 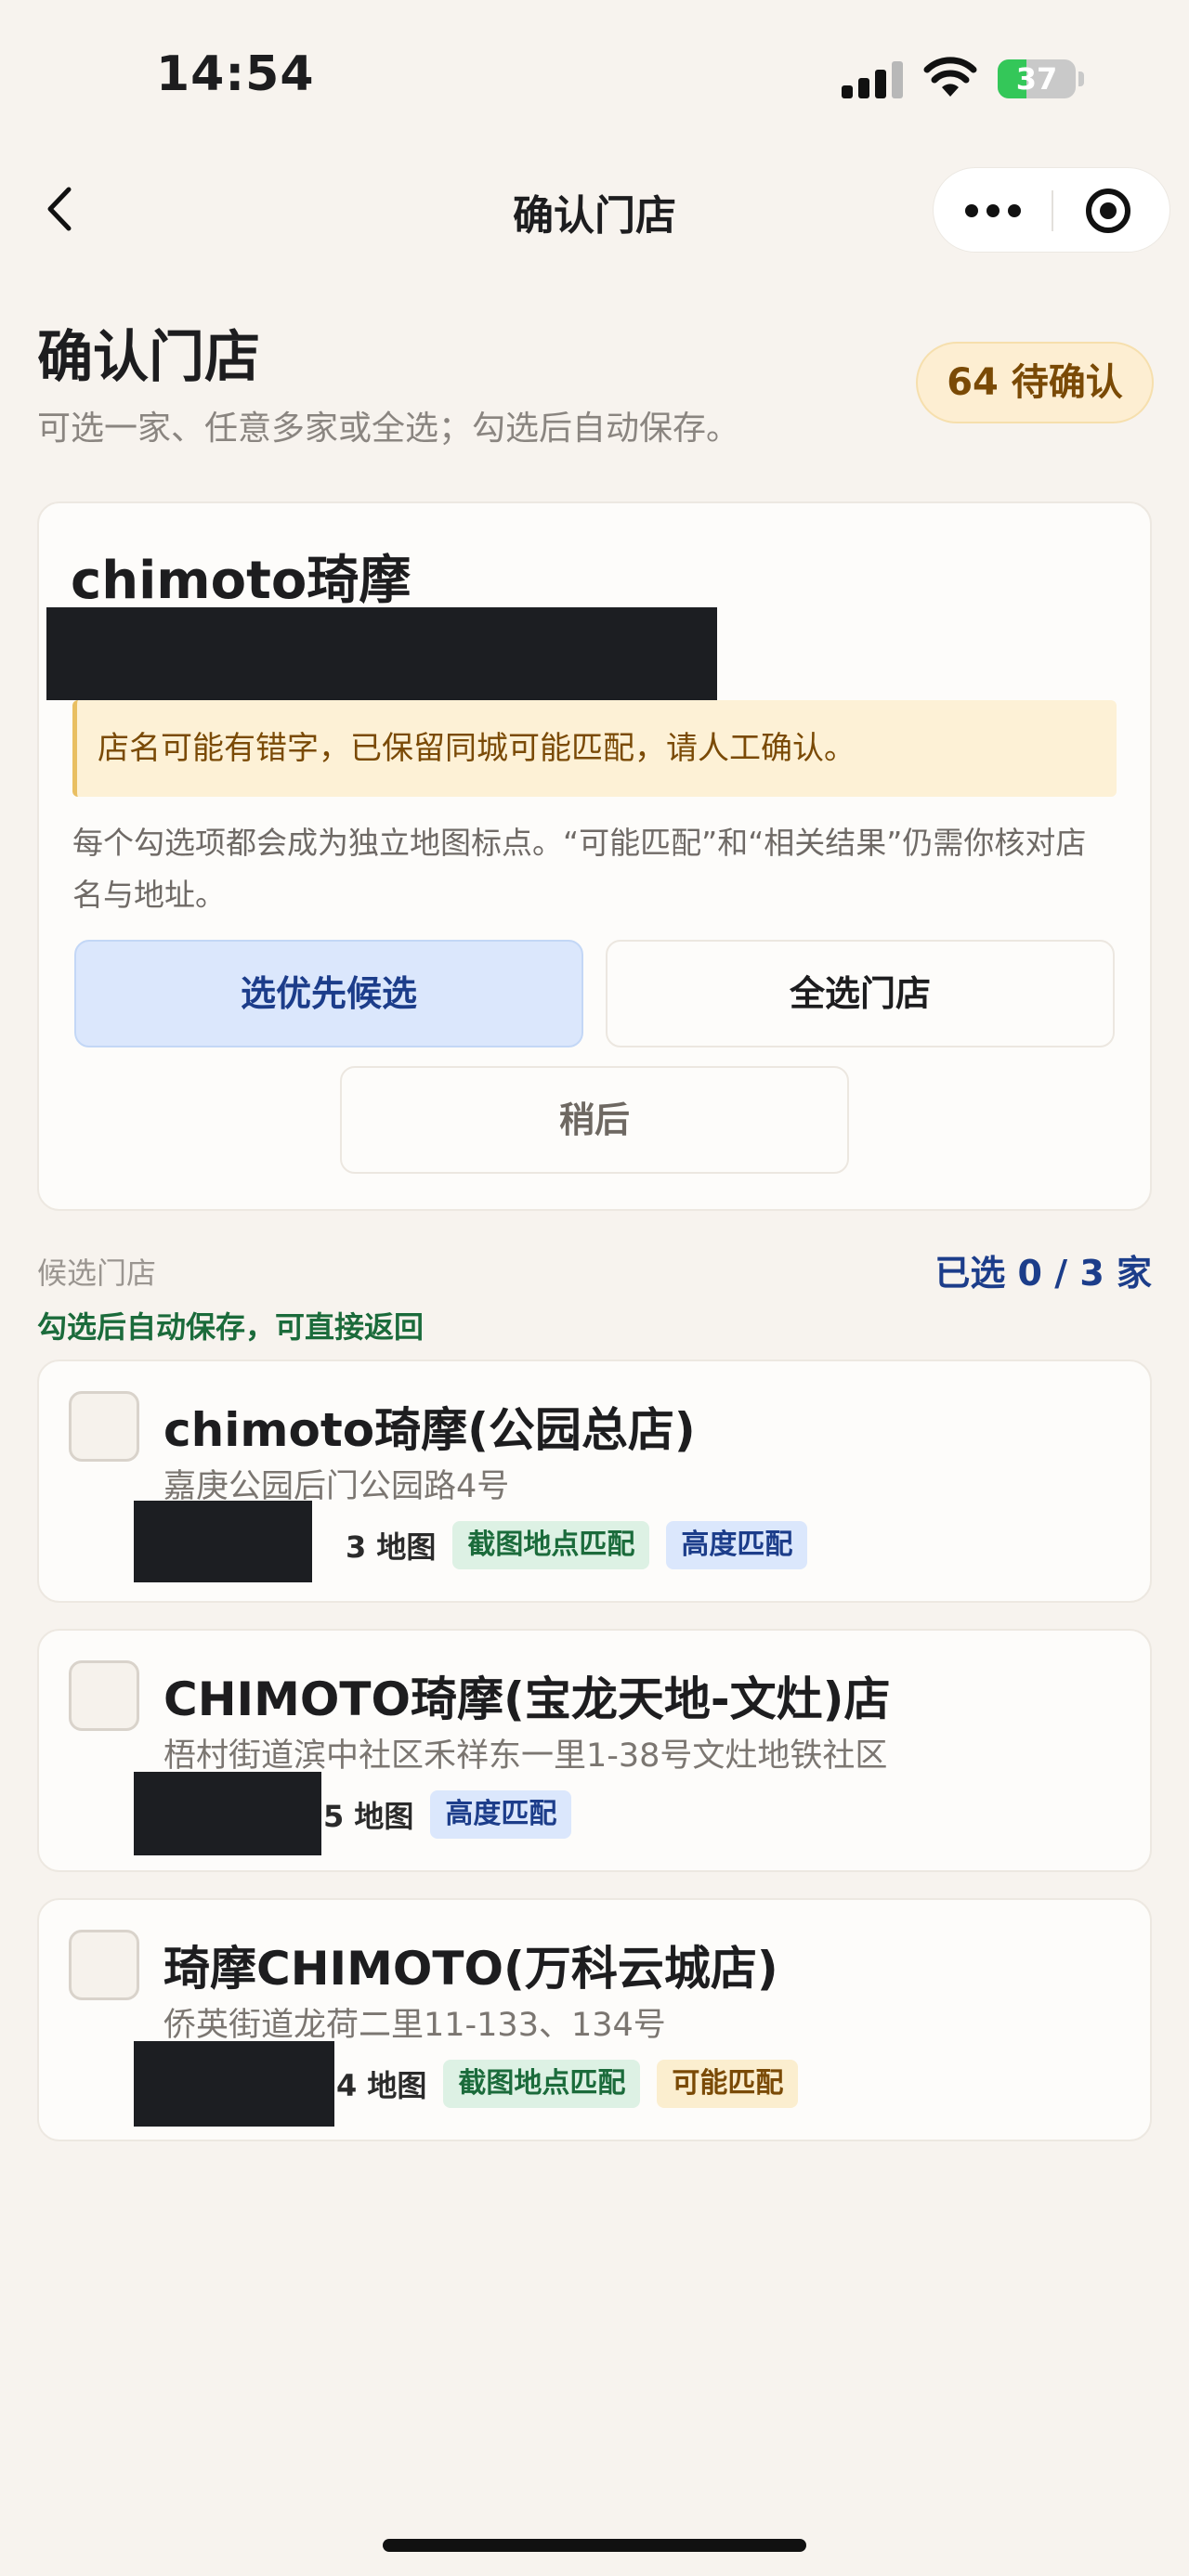 What do you see at coordinates (728, 2084) in the screenshot?
I see `tag-possible-match: 可能匹配` at bounding box center [728, 2084].